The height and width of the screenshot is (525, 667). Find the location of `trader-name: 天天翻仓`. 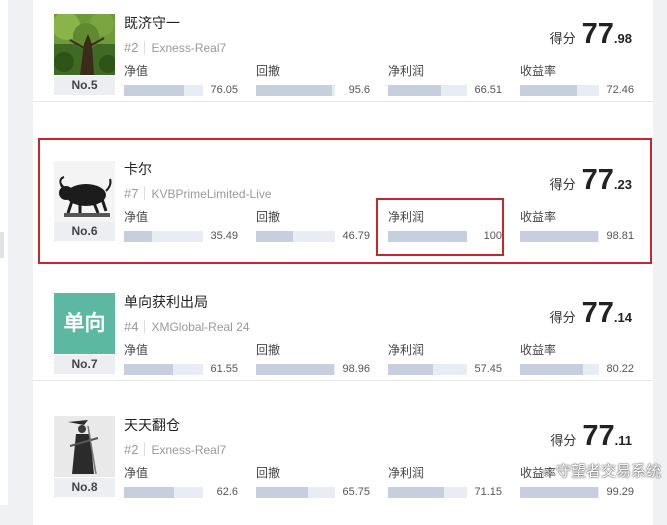

trader-name: 天天翻仓 is located at coordinates (152, 425).